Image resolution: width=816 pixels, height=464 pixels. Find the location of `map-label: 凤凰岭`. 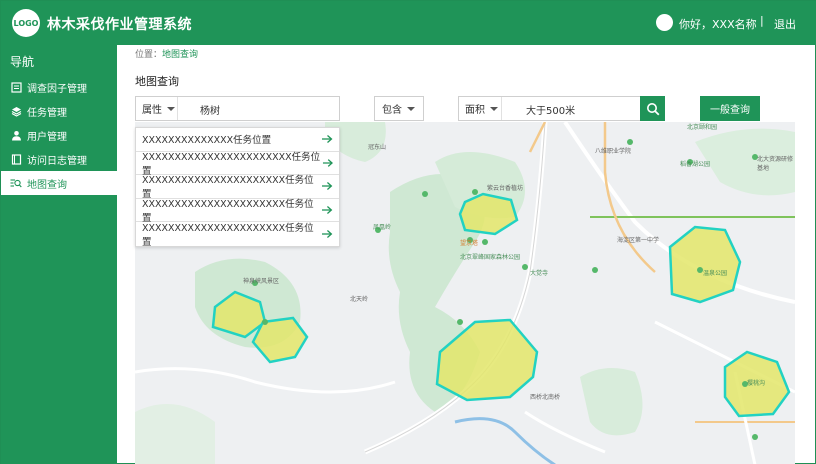

map-label: 凤凰岭 is located at coordinates (382, 227).